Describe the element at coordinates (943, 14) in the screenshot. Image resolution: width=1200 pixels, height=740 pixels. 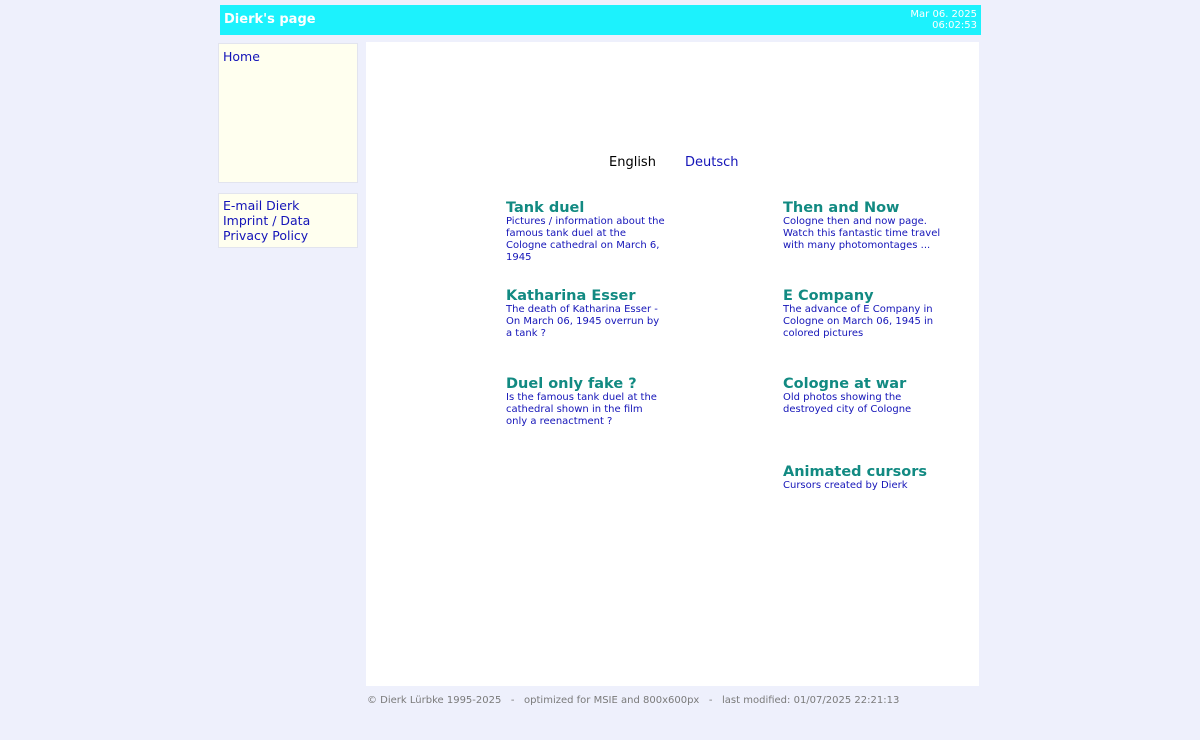
I see `current-date: Mar 06. 2025` at that location.